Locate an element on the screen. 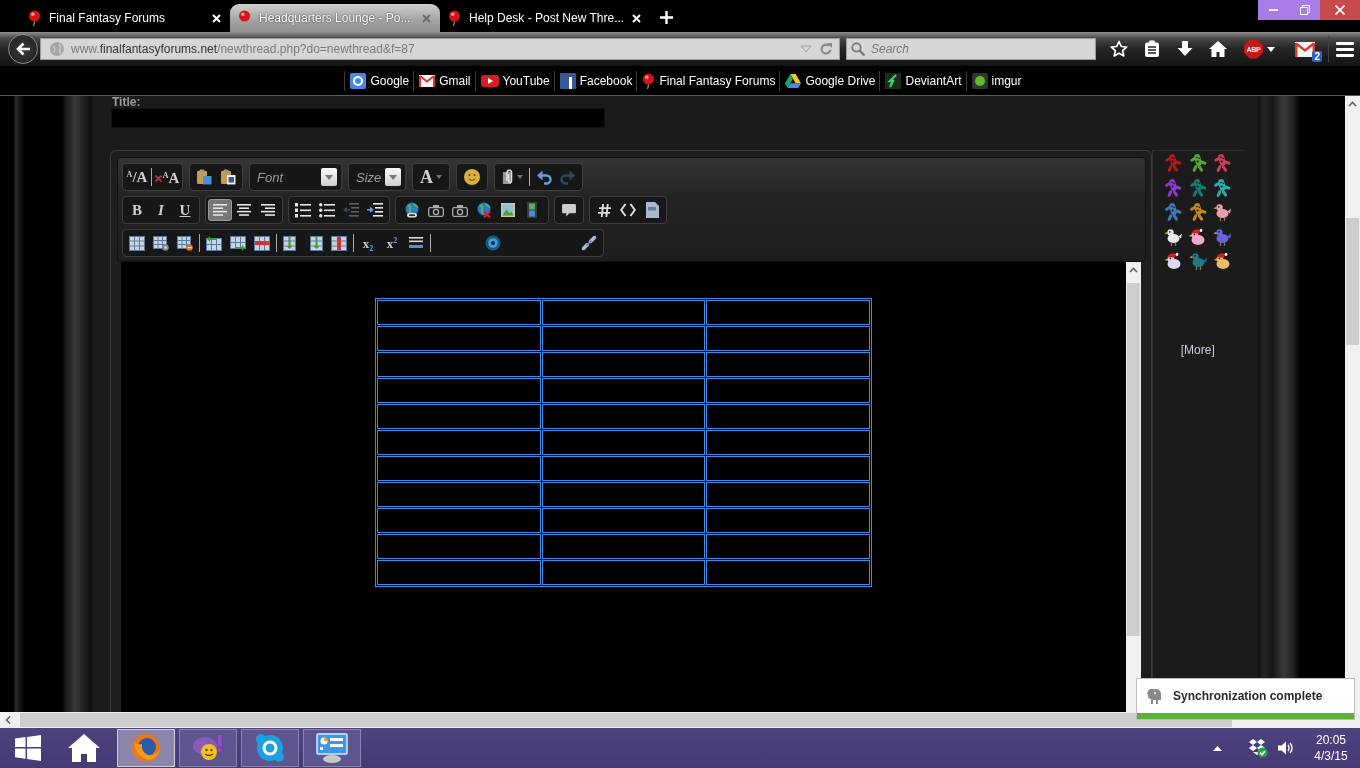  boxes-check-icon is located at coordinates (1258, 748).